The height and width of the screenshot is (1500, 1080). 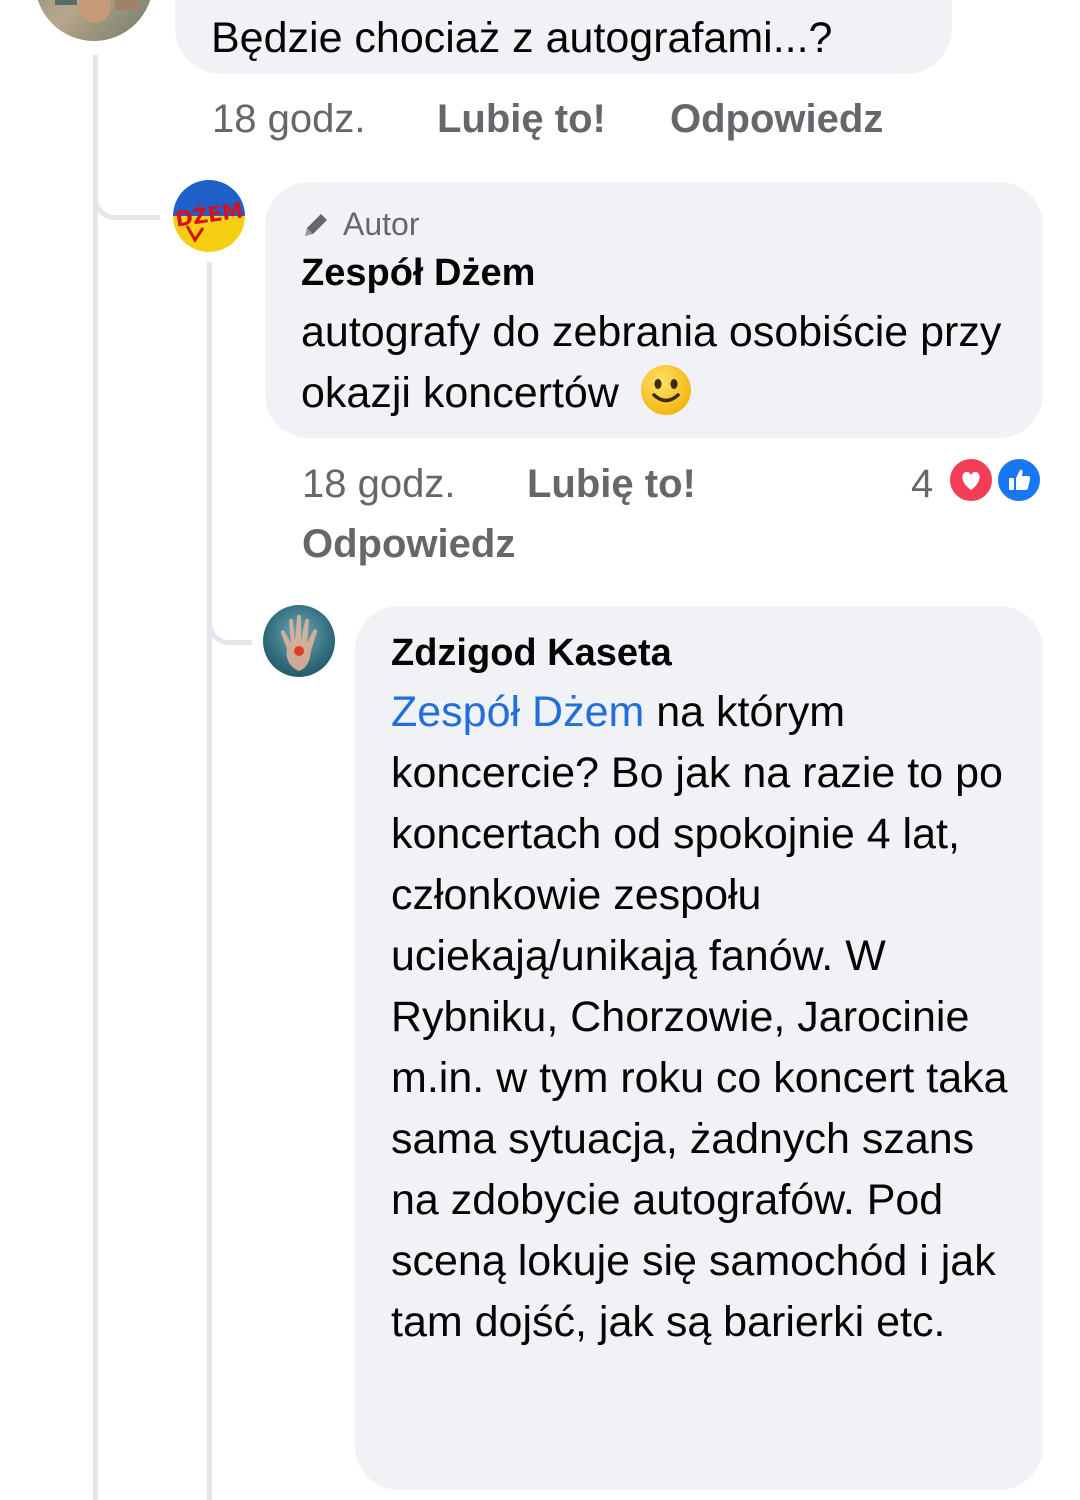 I want to click on comment-author-name: Zespół Dżem, so click(x=418, y=273).